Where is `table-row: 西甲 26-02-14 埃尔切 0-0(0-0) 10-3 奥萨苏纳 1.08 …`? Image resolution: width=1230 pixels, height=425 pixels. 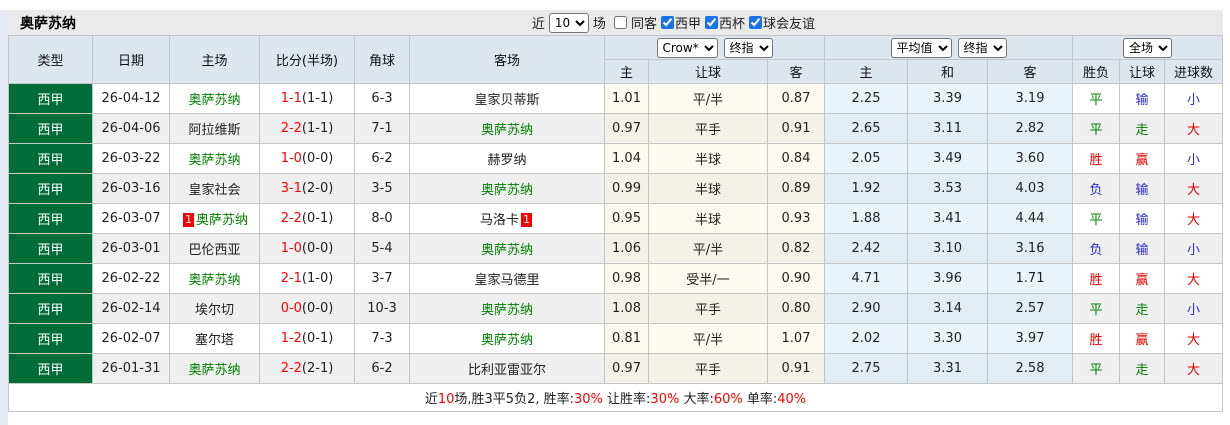
table-row: 西甲 26-02-14 埃尔切 0-0(0-0) 10-3 奥萨苏纳 1.08 … is located at coordinates (616, 308).